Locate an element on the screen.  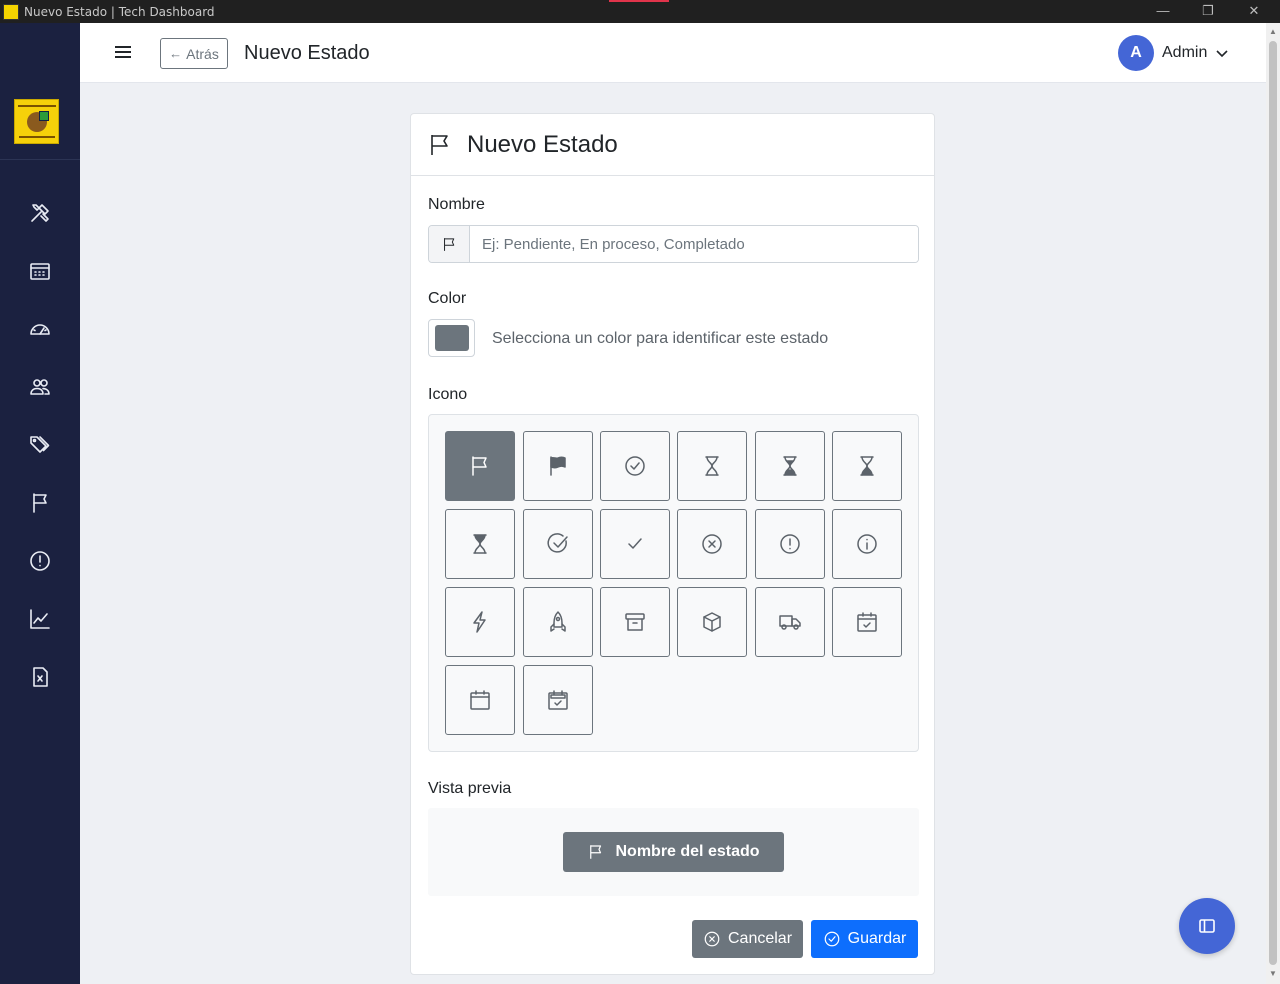
sidebar-item-tools is located at coordinates (40, 213).